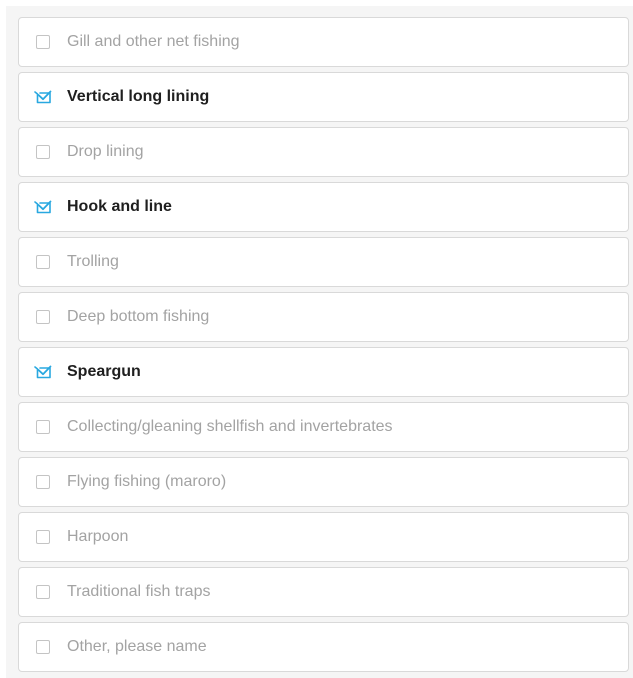 This screenshot has width=633, height=678. I want to click on option-label: Gill and other net fishing, so click(153, 41).